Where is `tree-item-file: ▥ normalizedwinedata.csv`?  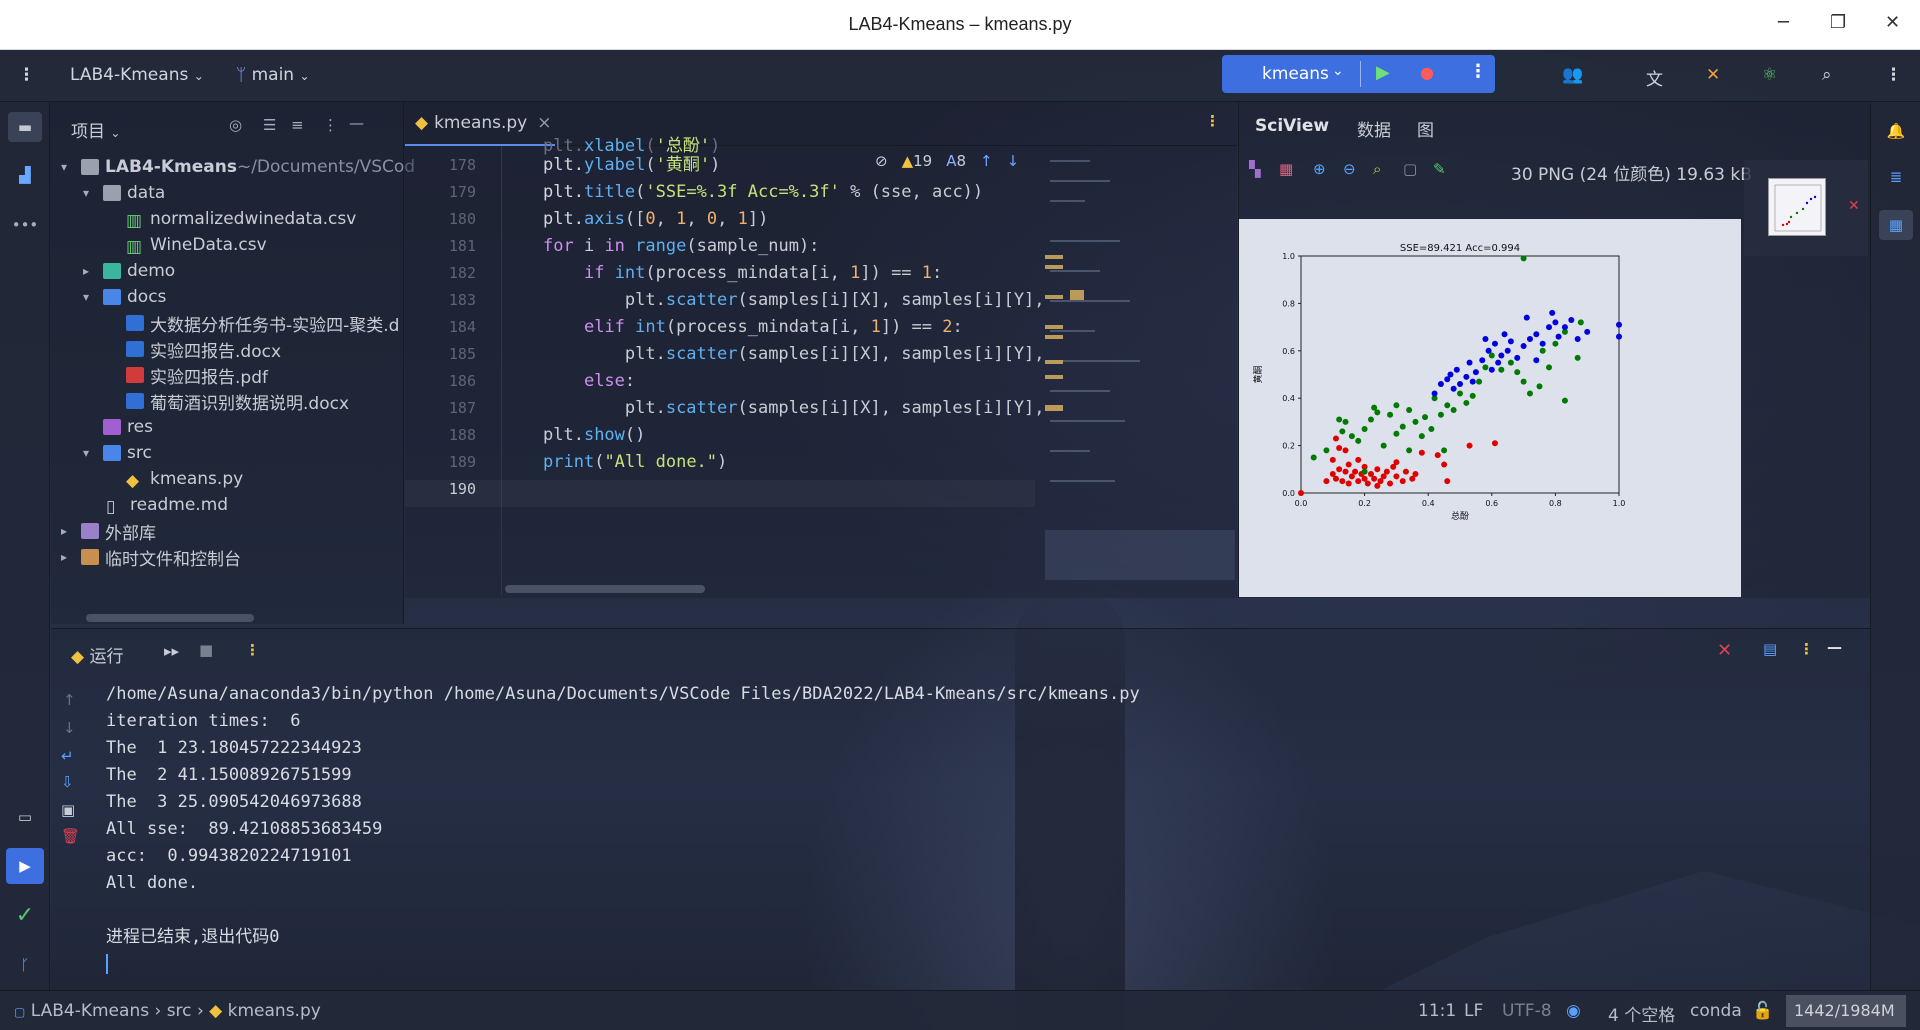
tree-item-file: ▥ normalizedwinedata.csv is located at coordinates (241, 219).